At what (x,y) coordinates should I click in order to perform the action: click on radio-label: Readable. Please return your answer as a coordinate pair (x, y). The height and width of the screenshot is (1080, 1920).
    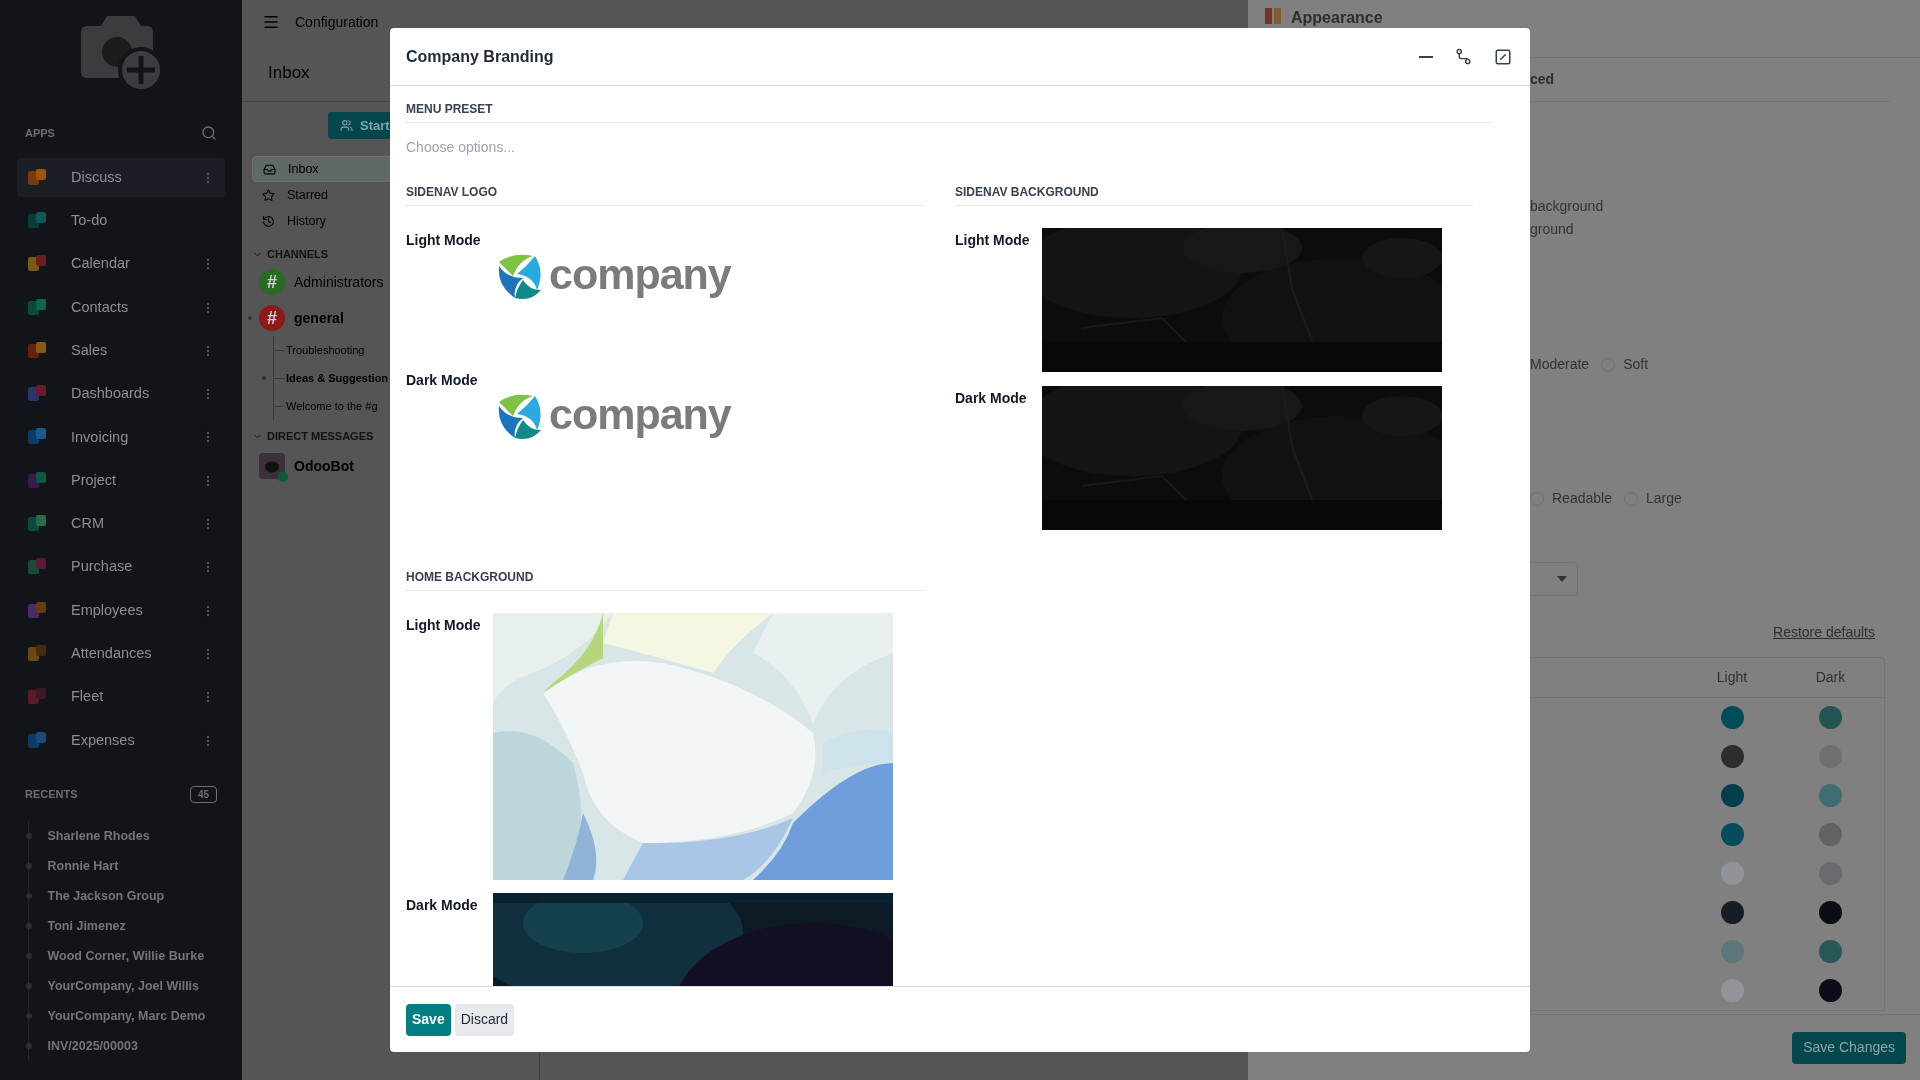
    Looking at the image, I should click on (1582, 498).